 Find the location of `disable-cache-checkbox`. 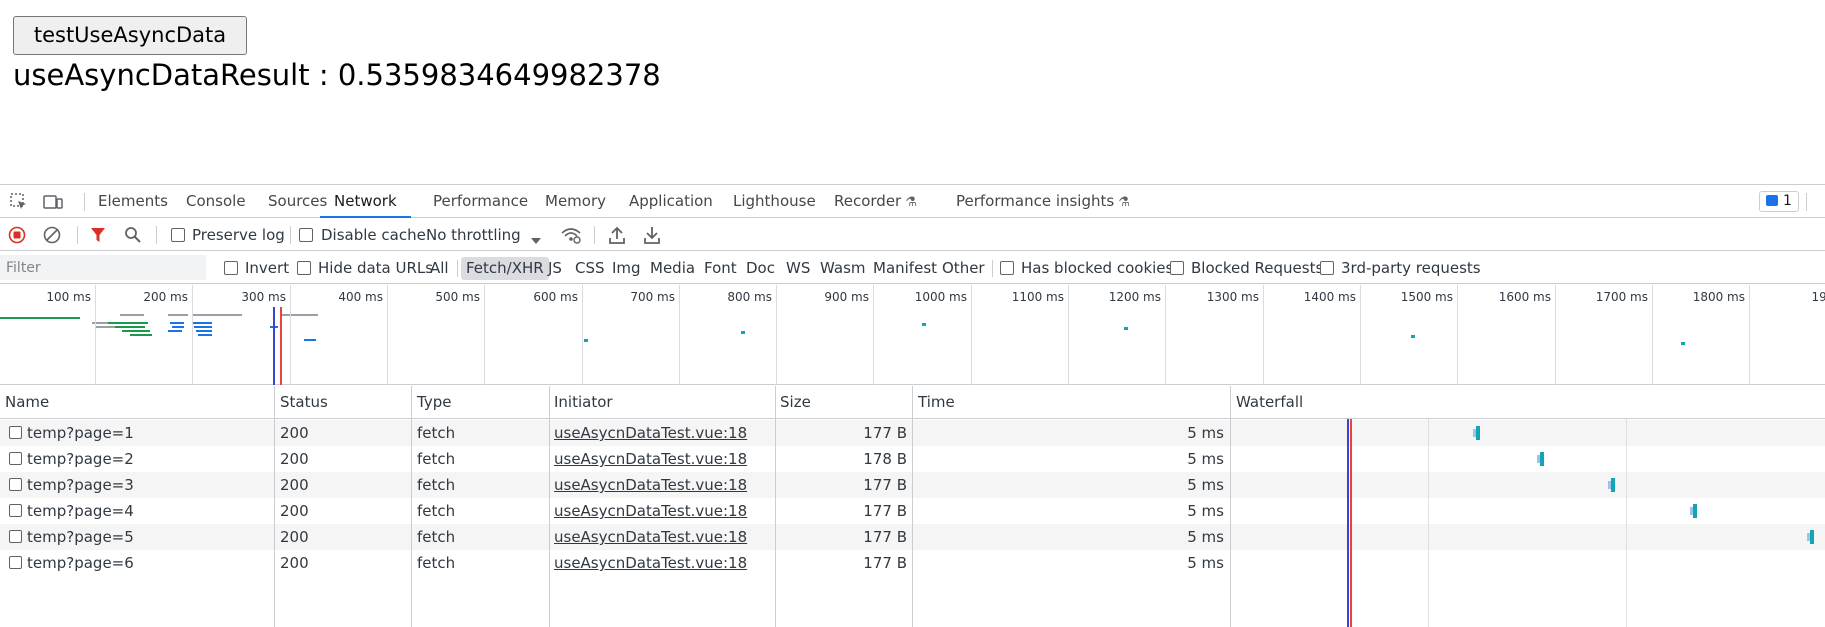

disable-cache-checkbox is located at coordinates (306, 235).